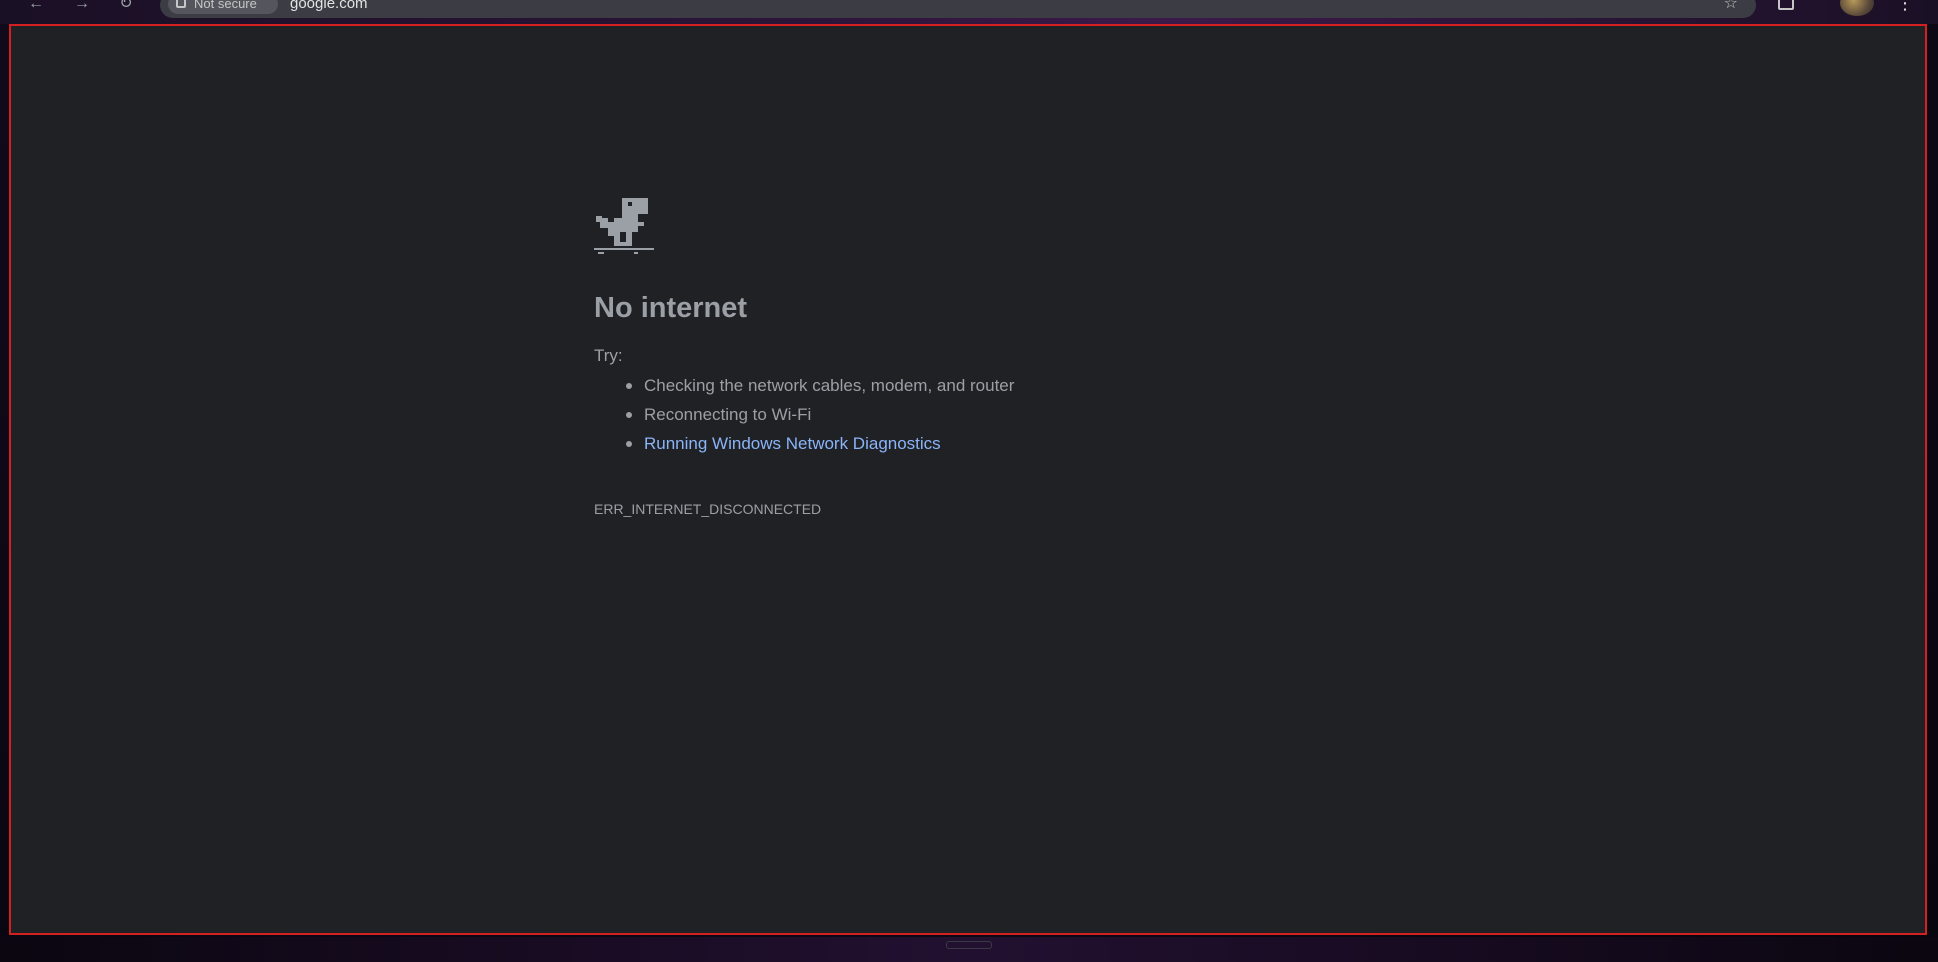 This screenshot has height=962, width=1938. I want to click on try-label: Try:, so click(608, 355).